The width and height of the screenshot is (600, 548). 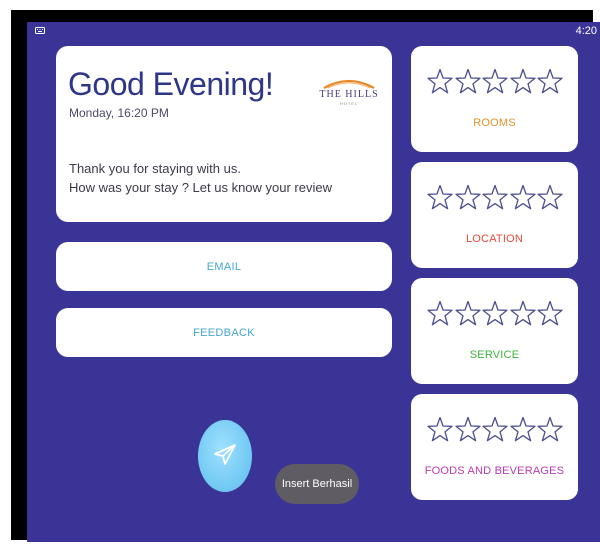 I want to click on rating-card-location: LOCATION, so click(x=494, y=215).